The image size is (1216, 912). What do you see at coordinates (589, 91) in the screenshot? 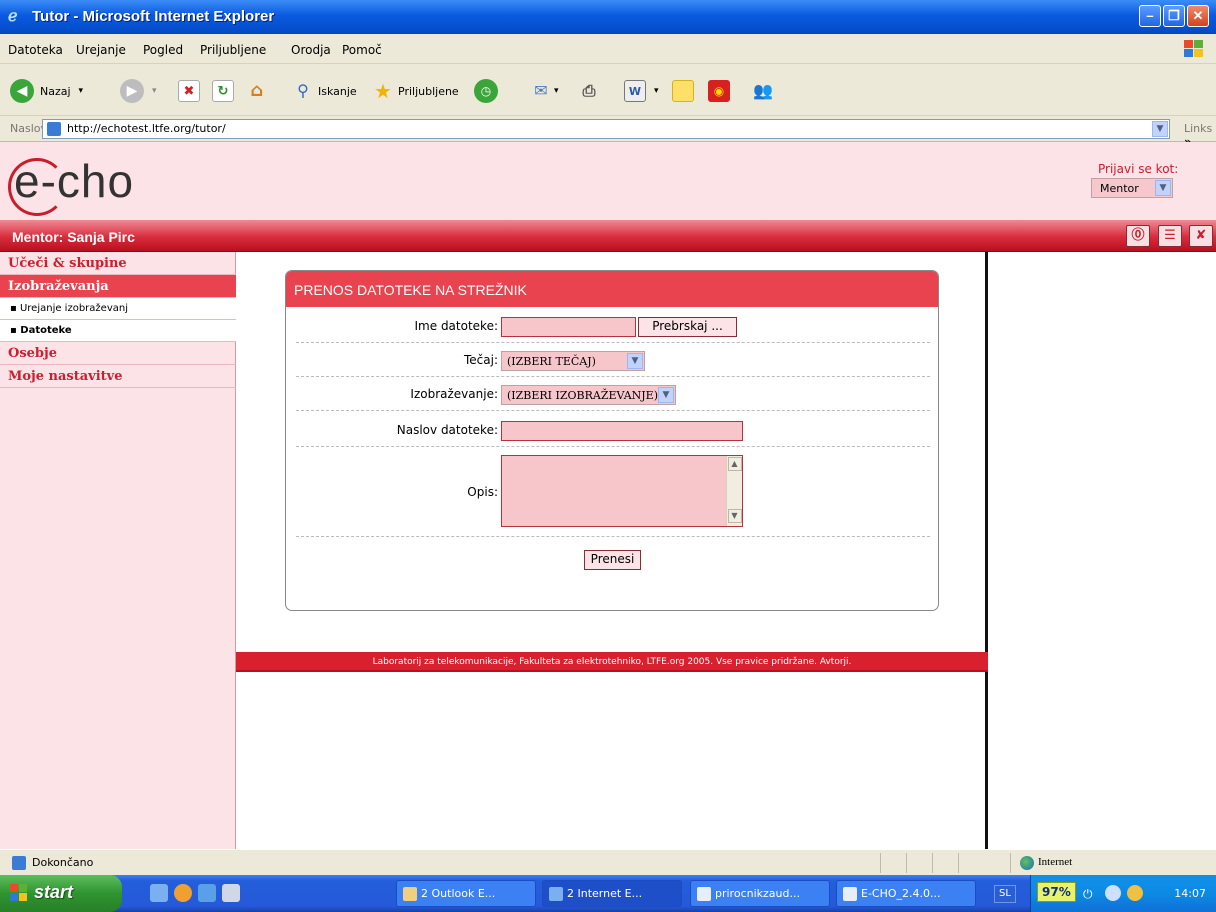
I see `print-button: ⎙` at bounding box center [589, 91].